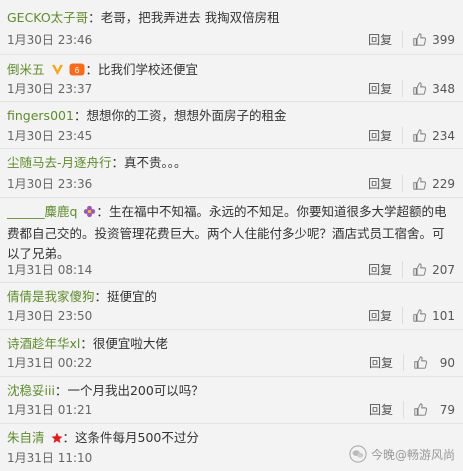  Describe the element at coordinates (443, 135) in the screenshot. I see `like-count: 234` at that location.